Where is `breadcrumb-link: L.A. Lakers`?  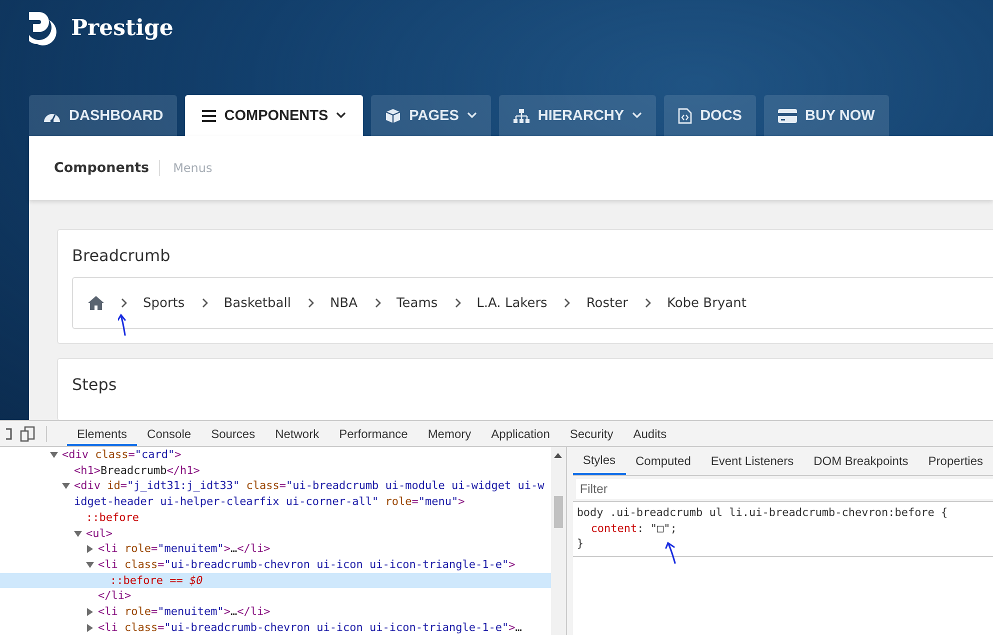 breadcrumb-link: L.A. Lakers is located at coordinates (512, 303).